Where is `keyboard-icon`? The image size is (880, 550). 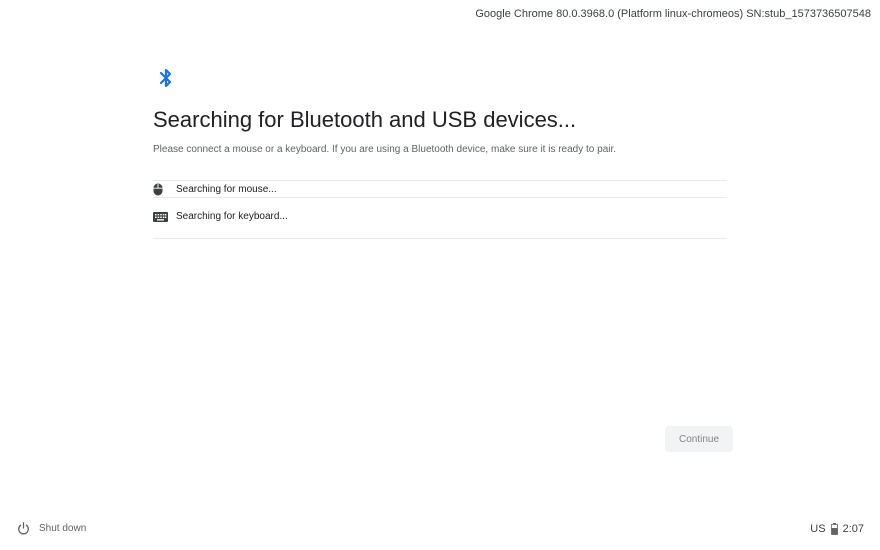
keyboard-icon is located at coordinates (164, 217).